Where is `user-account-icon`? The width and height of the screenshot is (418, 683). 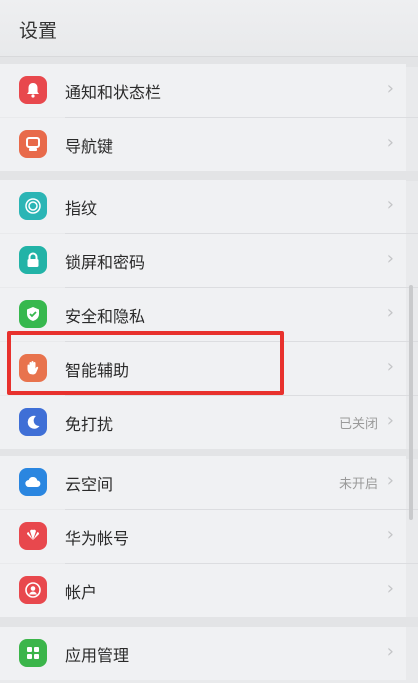
user-account-icon is located at coordinates (33, 590).